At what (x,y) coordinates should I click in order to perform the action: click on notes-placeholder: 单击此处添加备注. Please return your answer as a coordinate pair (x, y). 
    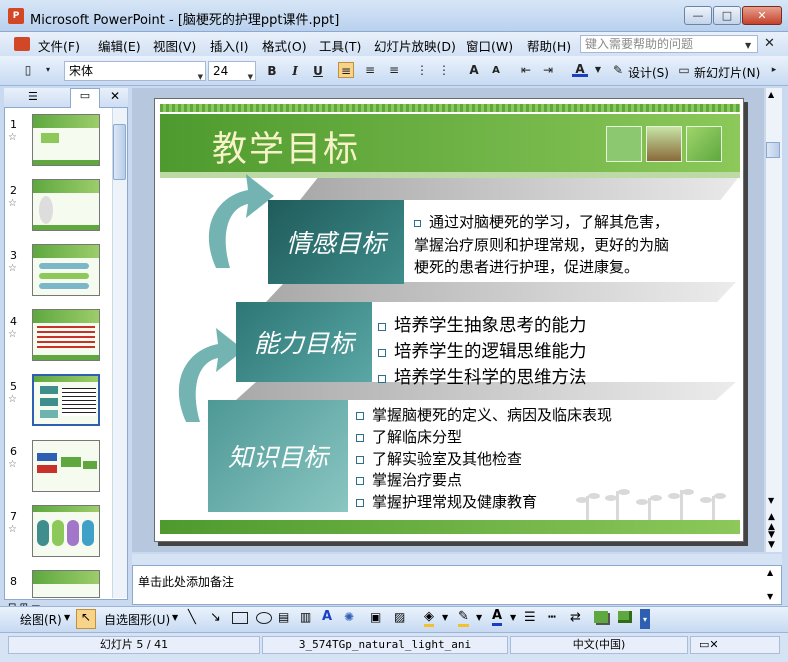
    Looking at the image, I should click on (186, 581).